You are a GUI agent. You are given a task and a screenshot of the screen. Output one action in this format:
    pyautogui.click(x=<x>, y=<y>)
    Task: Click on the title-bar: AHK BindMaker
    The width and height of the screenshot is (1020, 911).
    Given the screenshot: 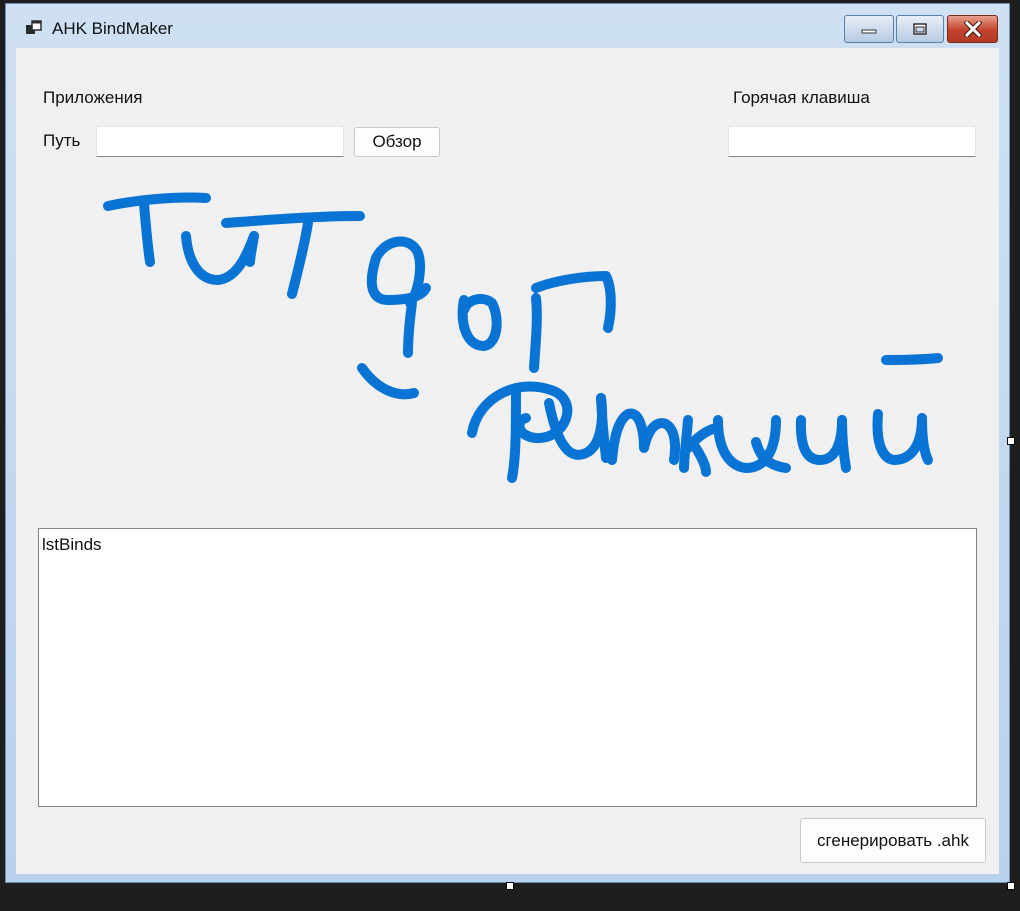 What is the action you would take?
    pyautogui.click(x=507, y=26)
    